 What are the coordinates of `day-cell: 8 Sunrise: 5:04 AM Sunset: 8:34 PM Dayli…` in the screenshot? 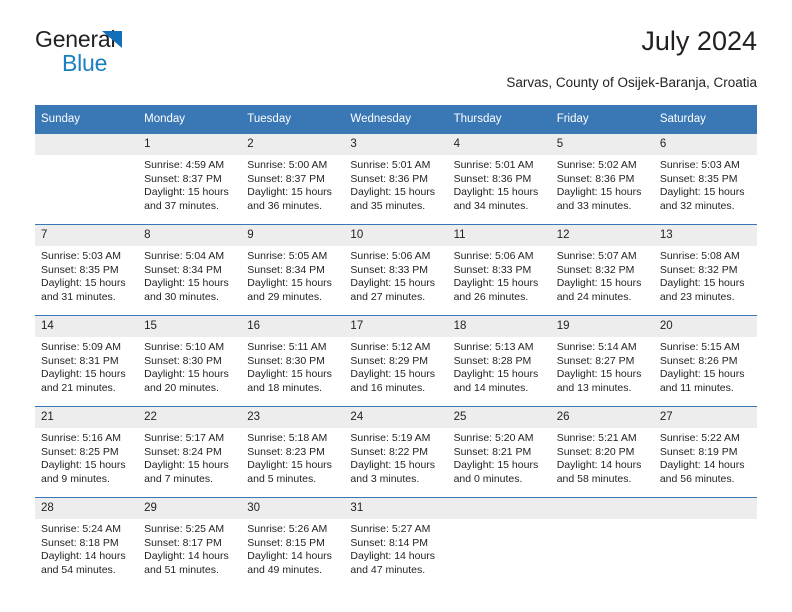 It's located at (190, 270).